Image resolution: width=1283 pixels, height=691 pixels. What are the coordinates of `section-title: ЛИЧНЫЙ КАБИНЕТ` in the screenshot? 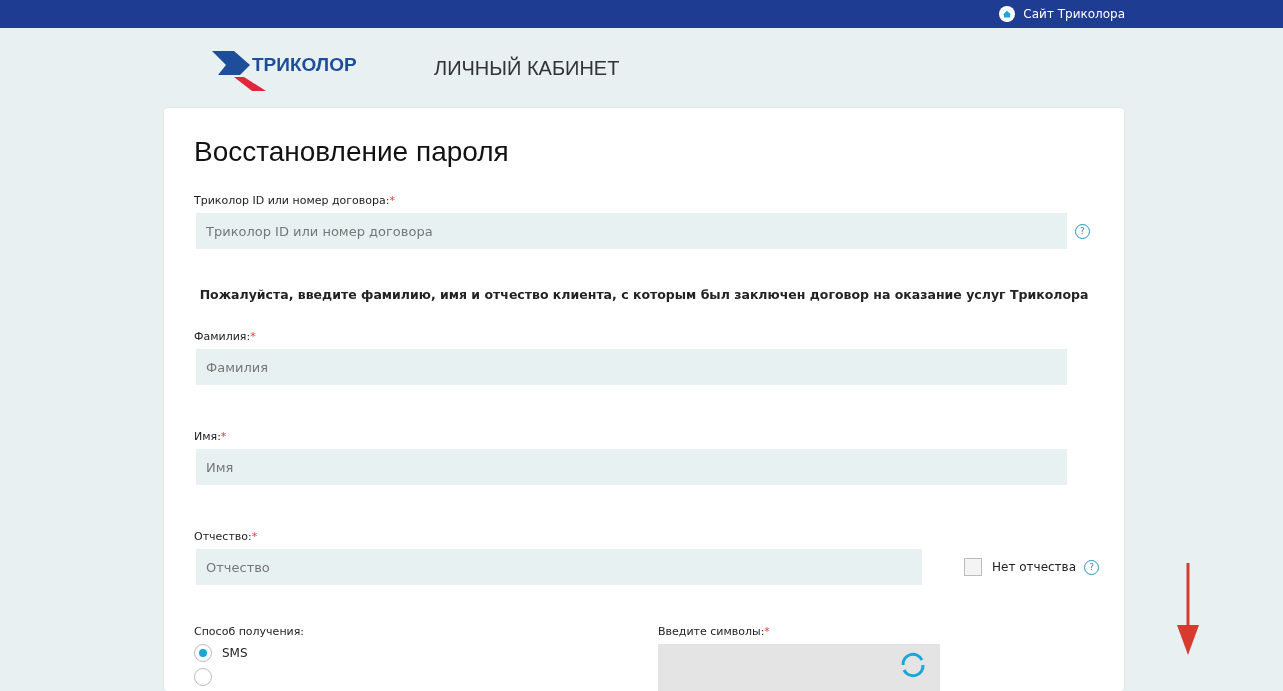 It's located at (527, 68).